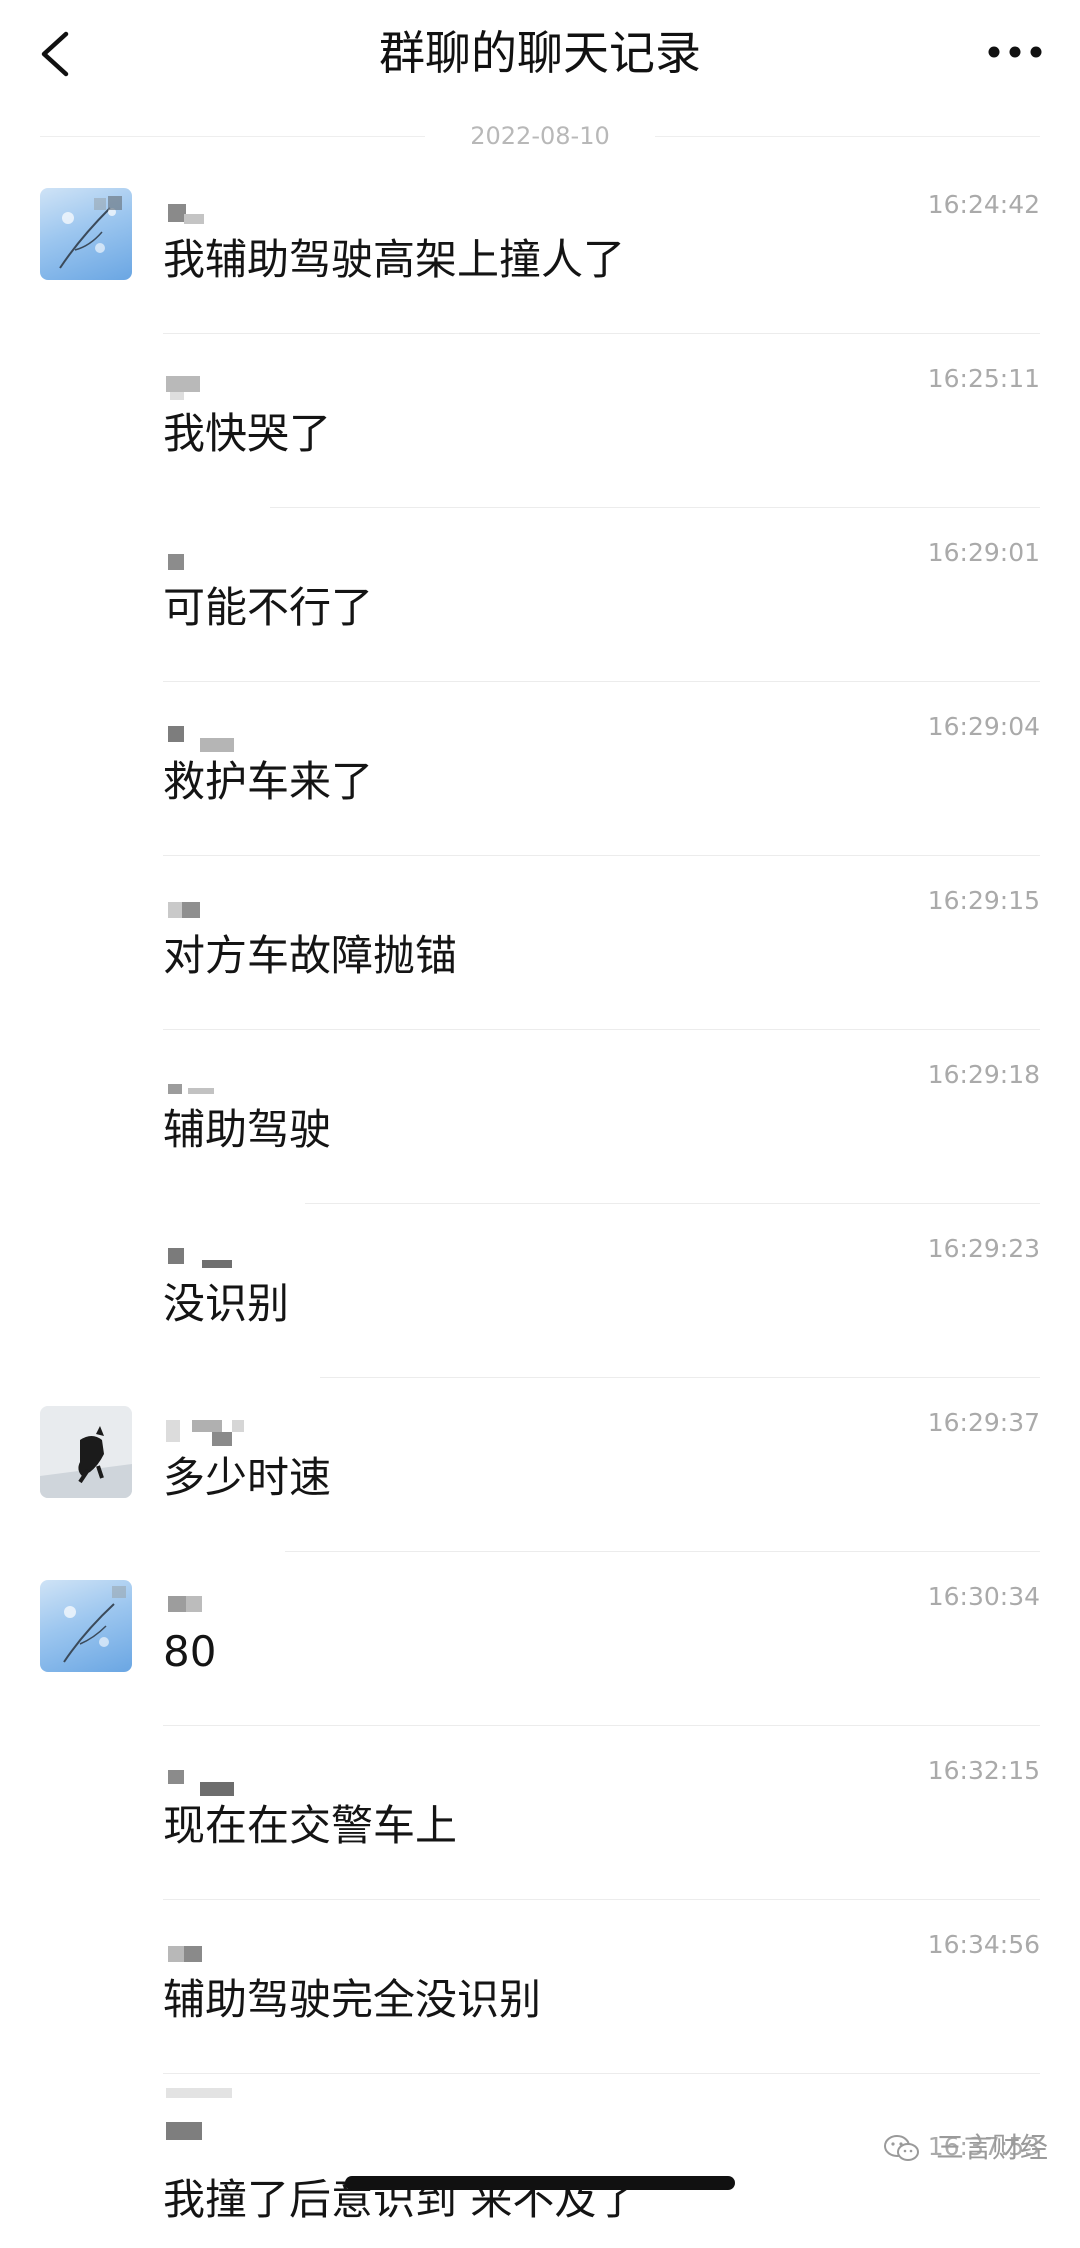  Describe the element at coordinates (189, 1652) in the screenshot. I see `message-text: 80` at that location.